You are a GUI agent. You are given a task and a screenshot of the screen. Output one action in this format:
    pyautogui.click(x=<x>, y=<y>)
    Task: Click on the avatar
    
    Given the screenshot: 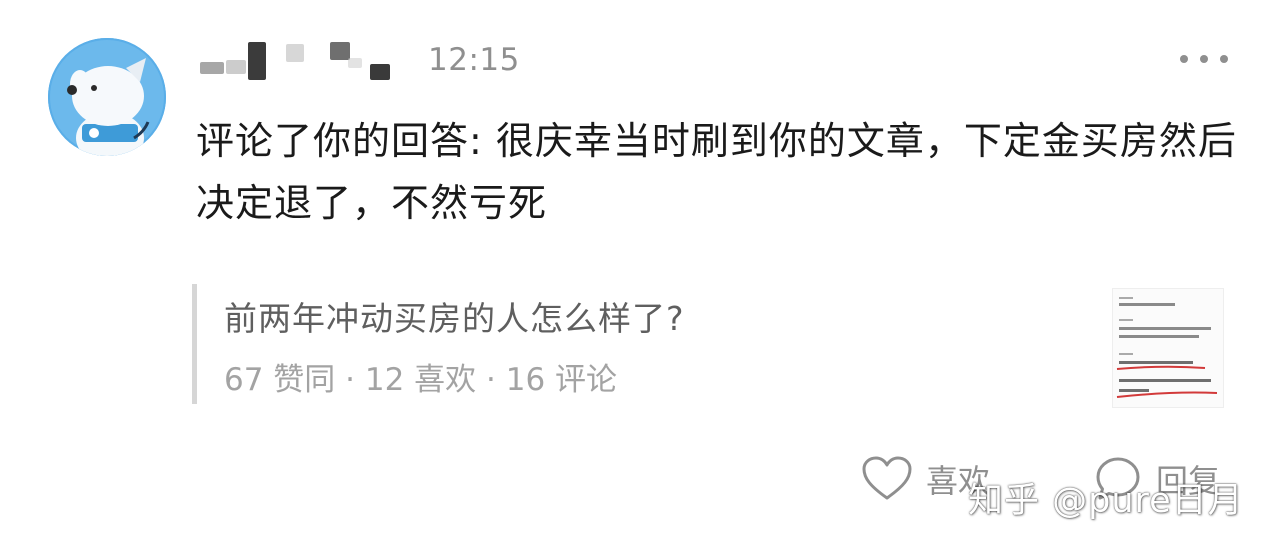 What is the action you would take?
    pyautogui.click(x=107, y=97)
    